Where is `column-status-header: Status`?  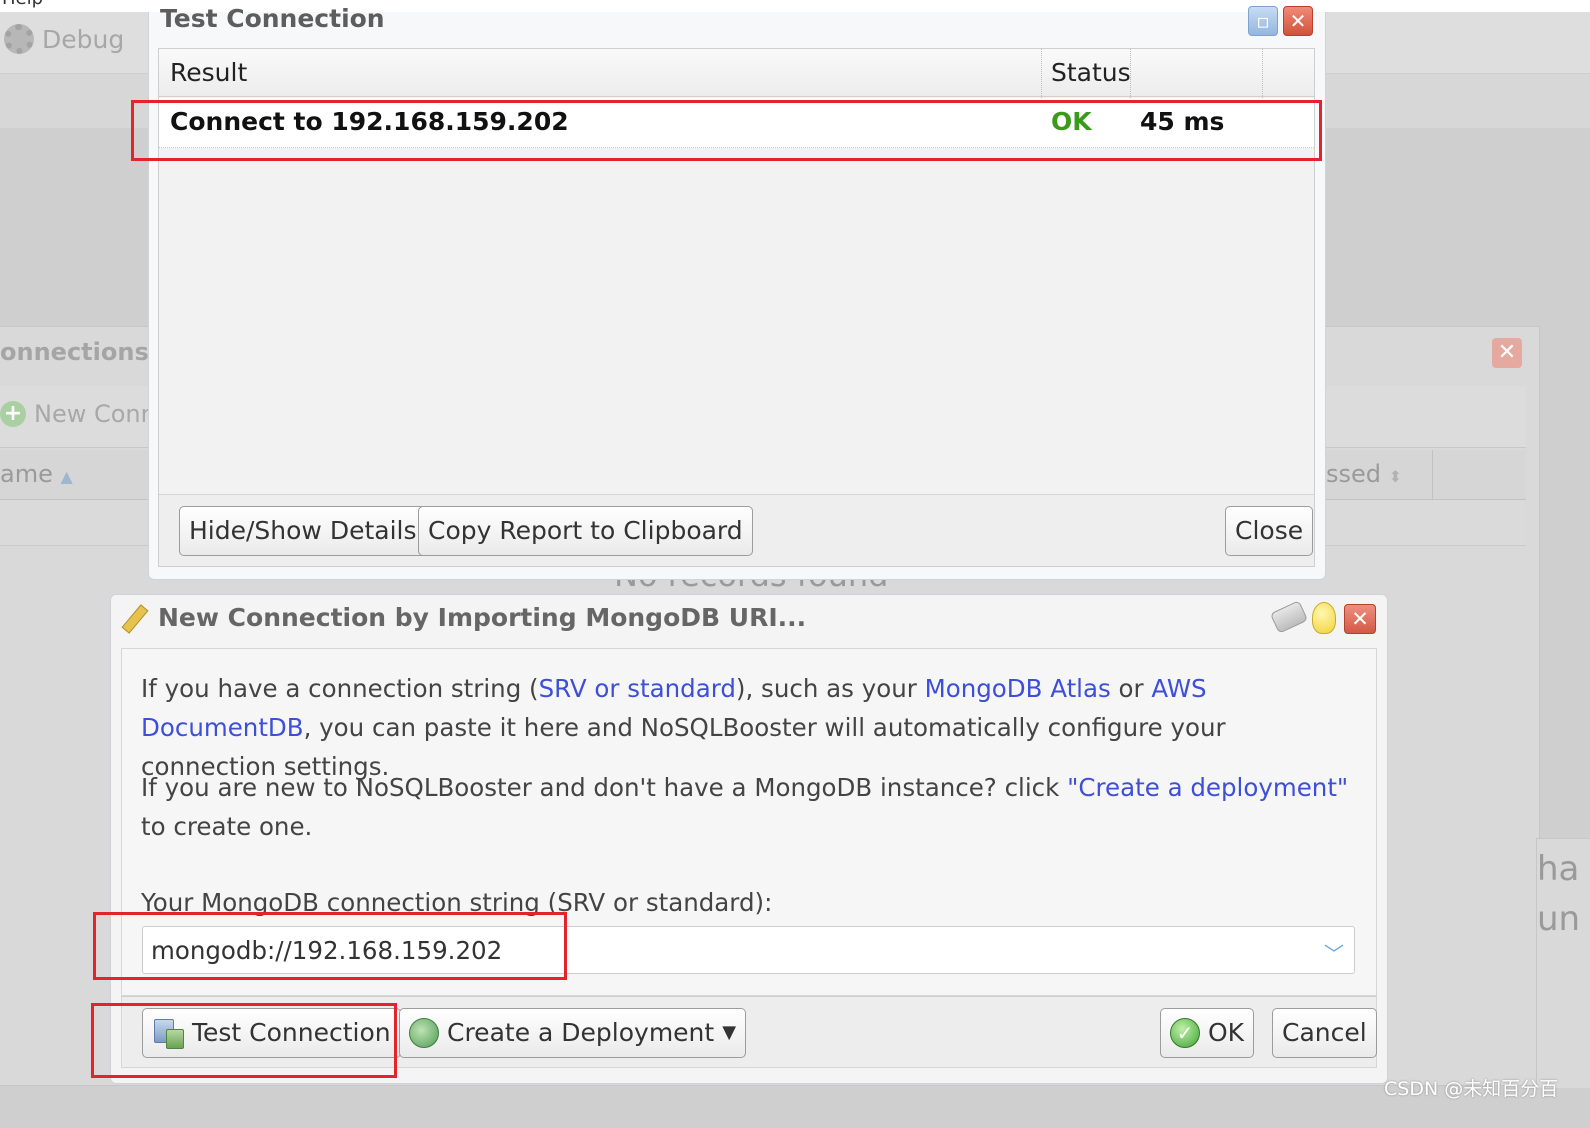 column-status-header: Status is located at coordinates (1091, 72).